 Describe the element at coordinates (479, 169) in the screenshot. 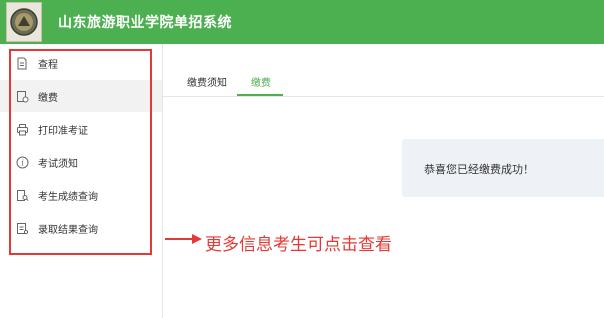

I see `success-message: 恭喜您已经缴费成功！` at that location.